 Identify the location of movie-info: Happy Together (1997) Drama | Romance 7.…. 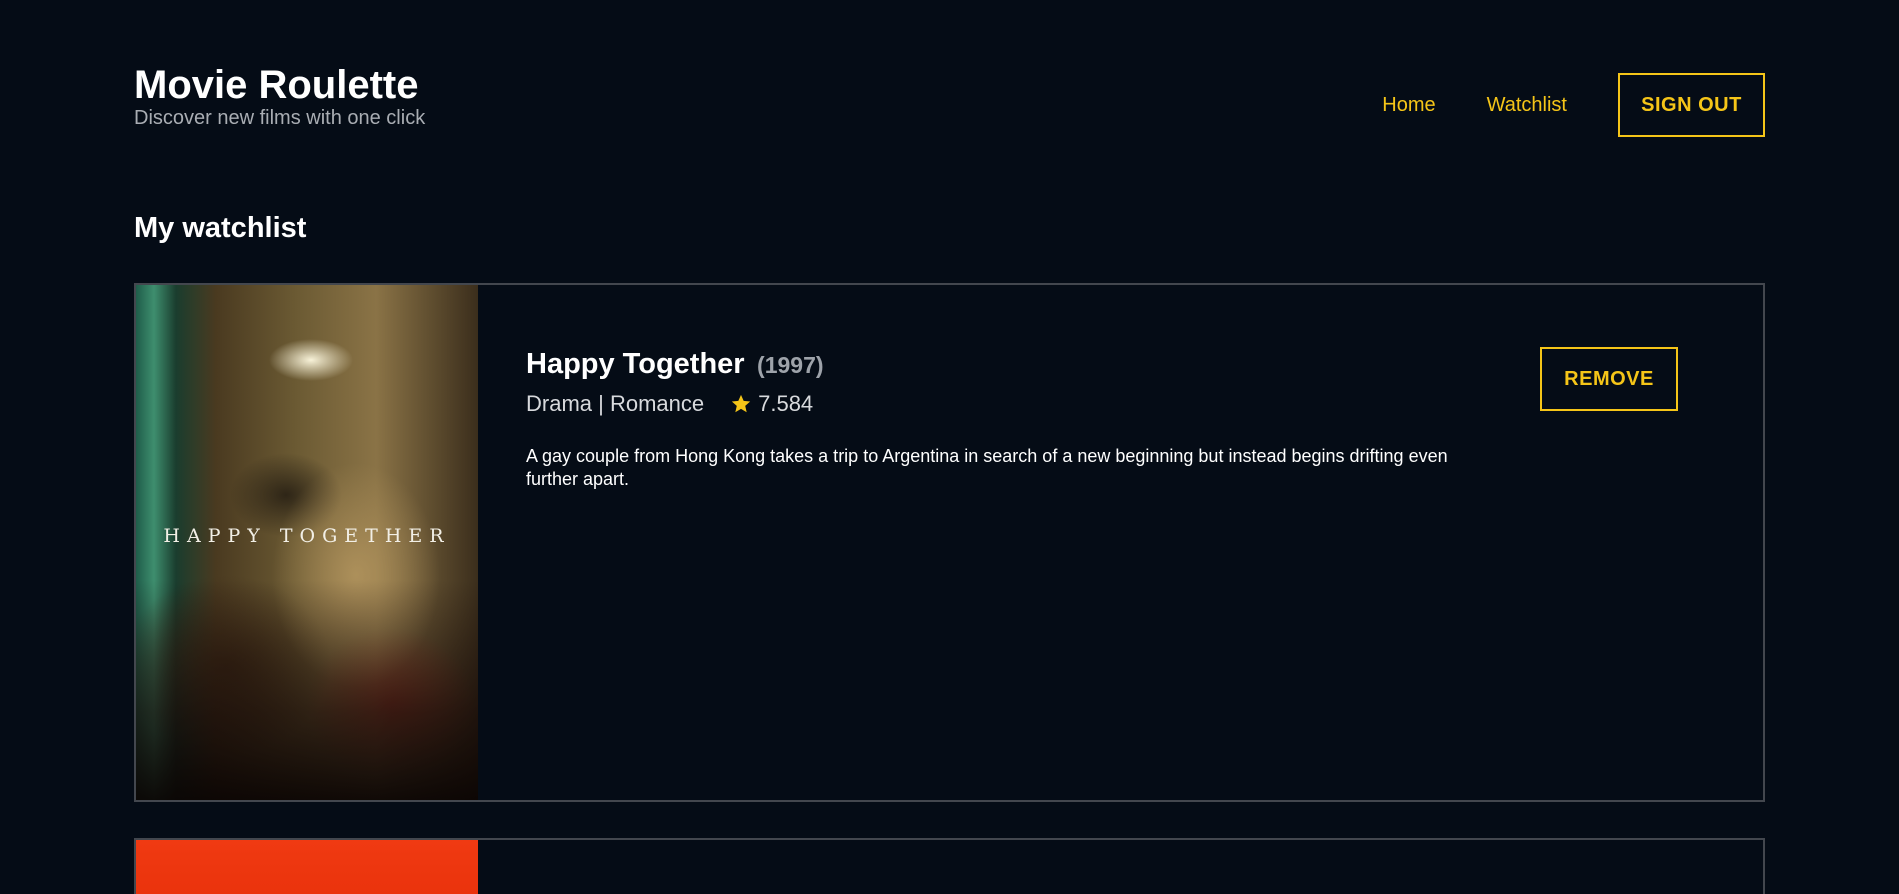
(991, 419).